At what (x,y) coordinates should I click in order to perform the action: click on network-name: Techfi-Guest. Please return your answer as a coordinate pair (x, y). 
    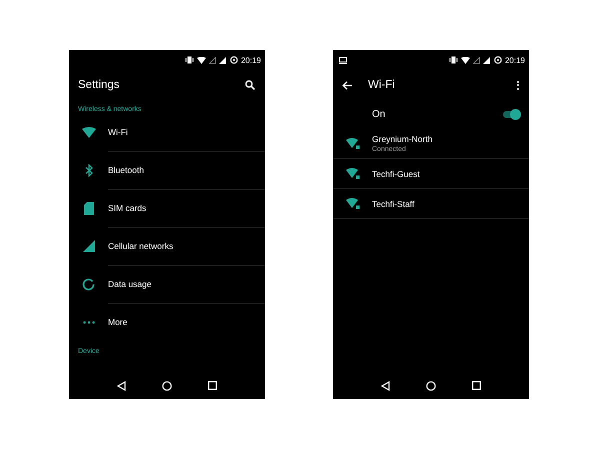
    Looking at the image, I should click on (396, 173).